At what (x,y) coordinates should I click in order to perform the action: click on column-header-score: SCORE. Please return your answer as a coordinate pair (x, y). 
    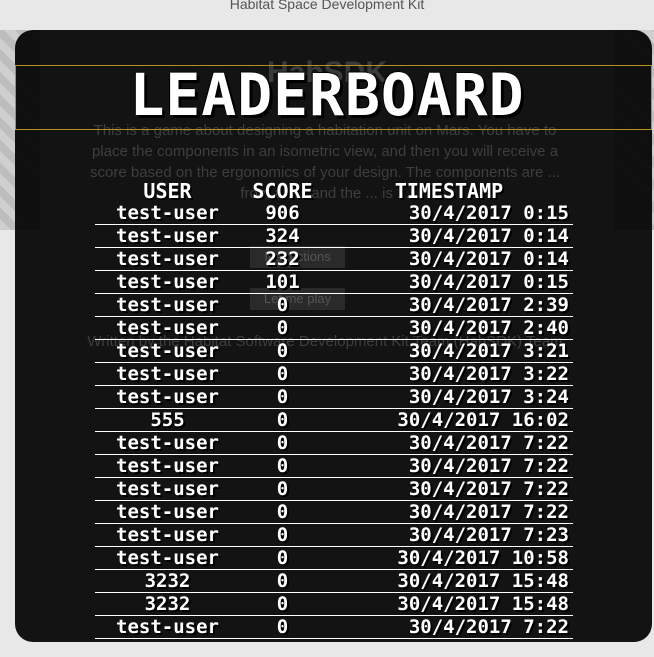
    Looking at the image, I should click on (282, 191).